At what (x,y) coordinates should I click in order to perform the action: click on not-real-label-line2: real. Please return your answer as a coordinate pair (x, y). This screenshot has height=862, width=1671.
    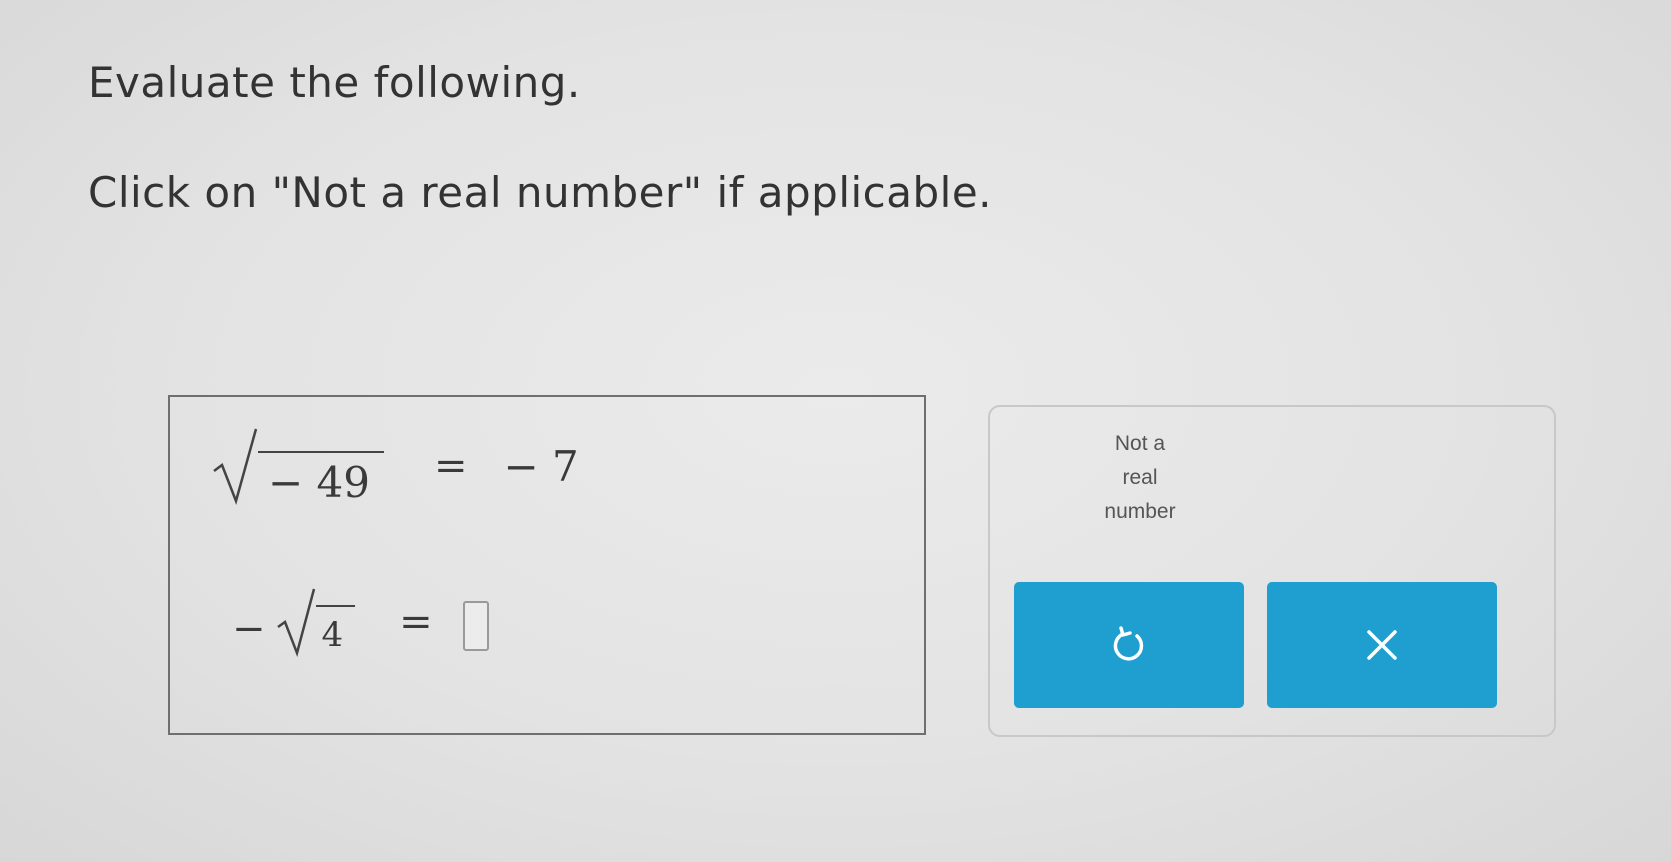
    Looking at the image, I should click on (1140, 477).